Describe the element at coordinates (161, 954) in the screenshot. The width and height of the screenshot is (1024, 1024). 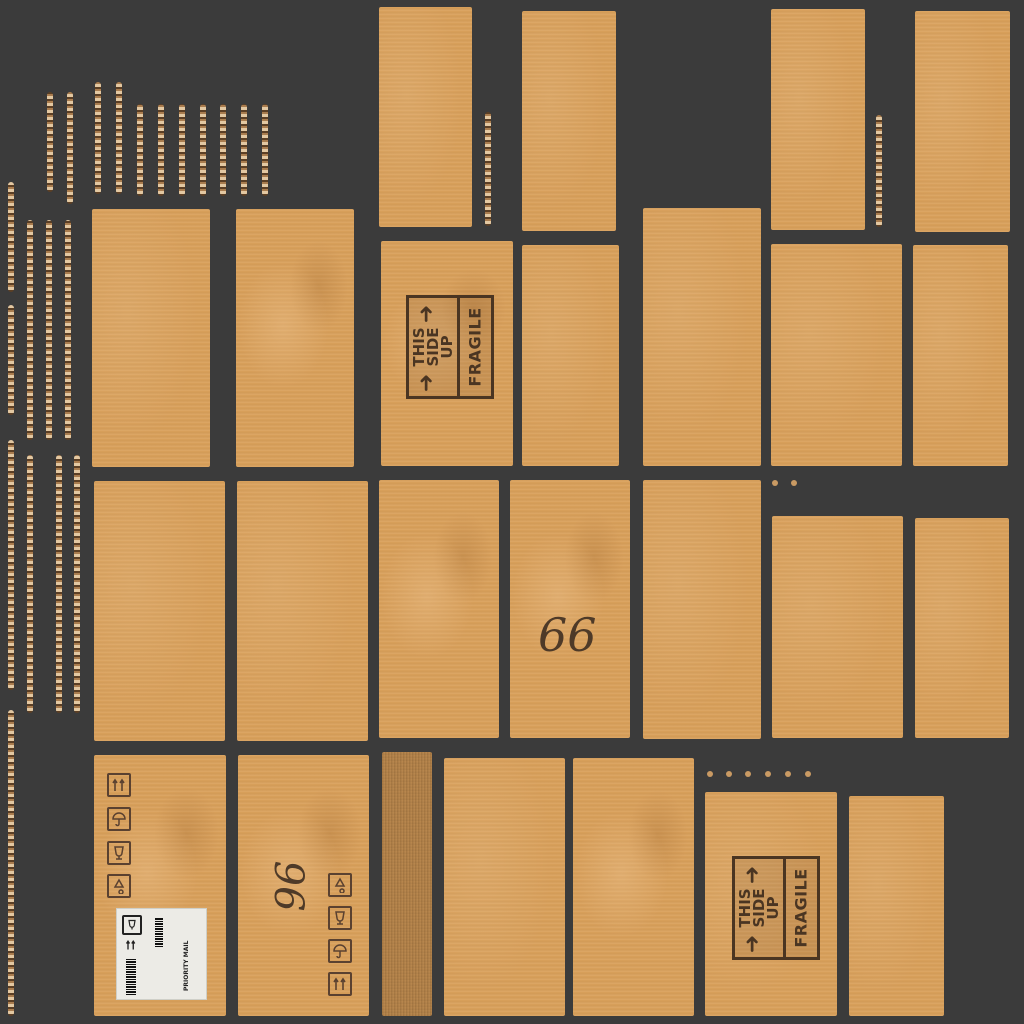
I see `shipping-label: PRIORITY MAIL` at that location.